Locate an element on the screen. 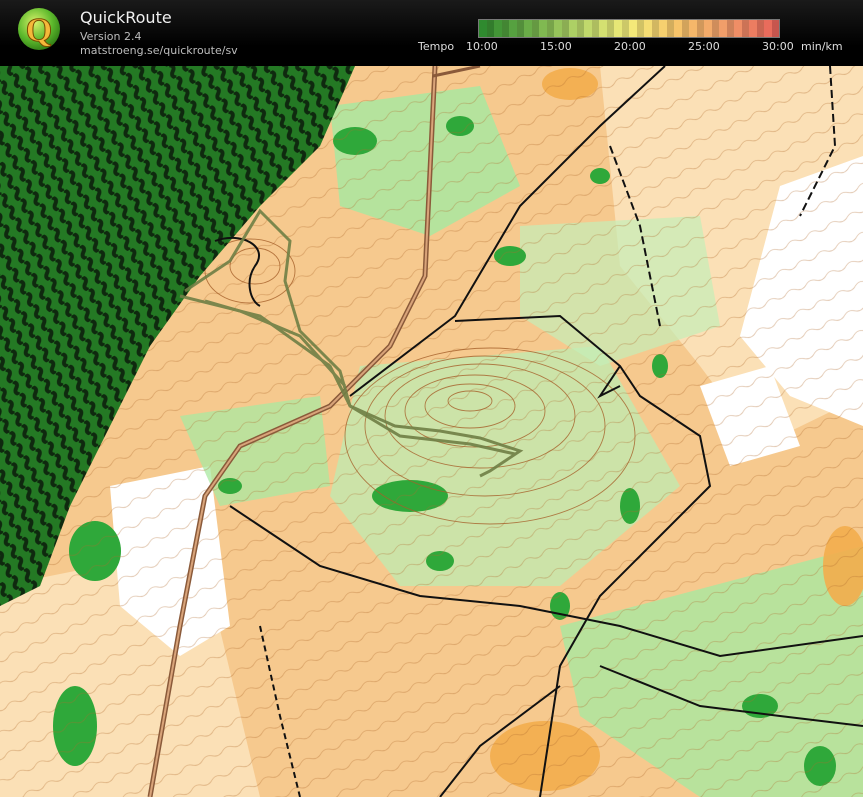 Image resolution: width=863 pixels, height=797 pixels. app-title: QuickRoute is located at coordinates (126, 17).